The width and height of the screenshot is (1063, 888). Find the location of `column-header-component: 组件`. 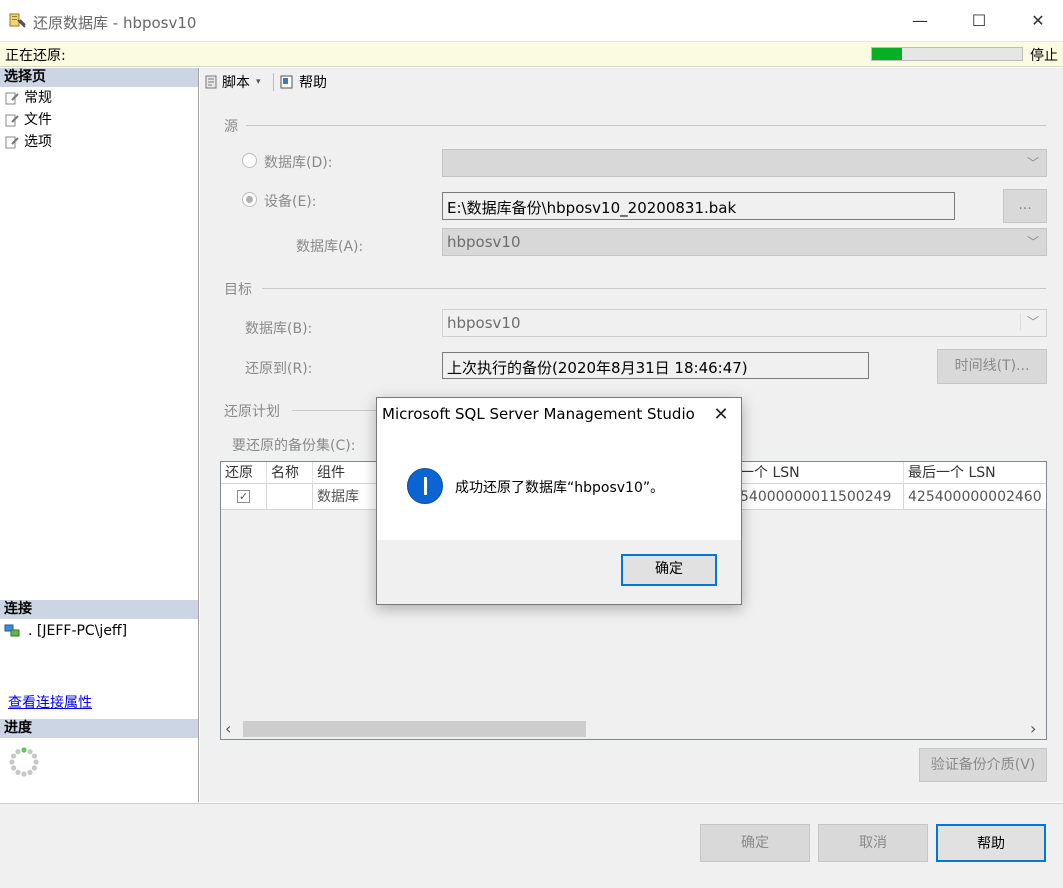

column-header-component: 组件 is located at coordinates (345, 473).